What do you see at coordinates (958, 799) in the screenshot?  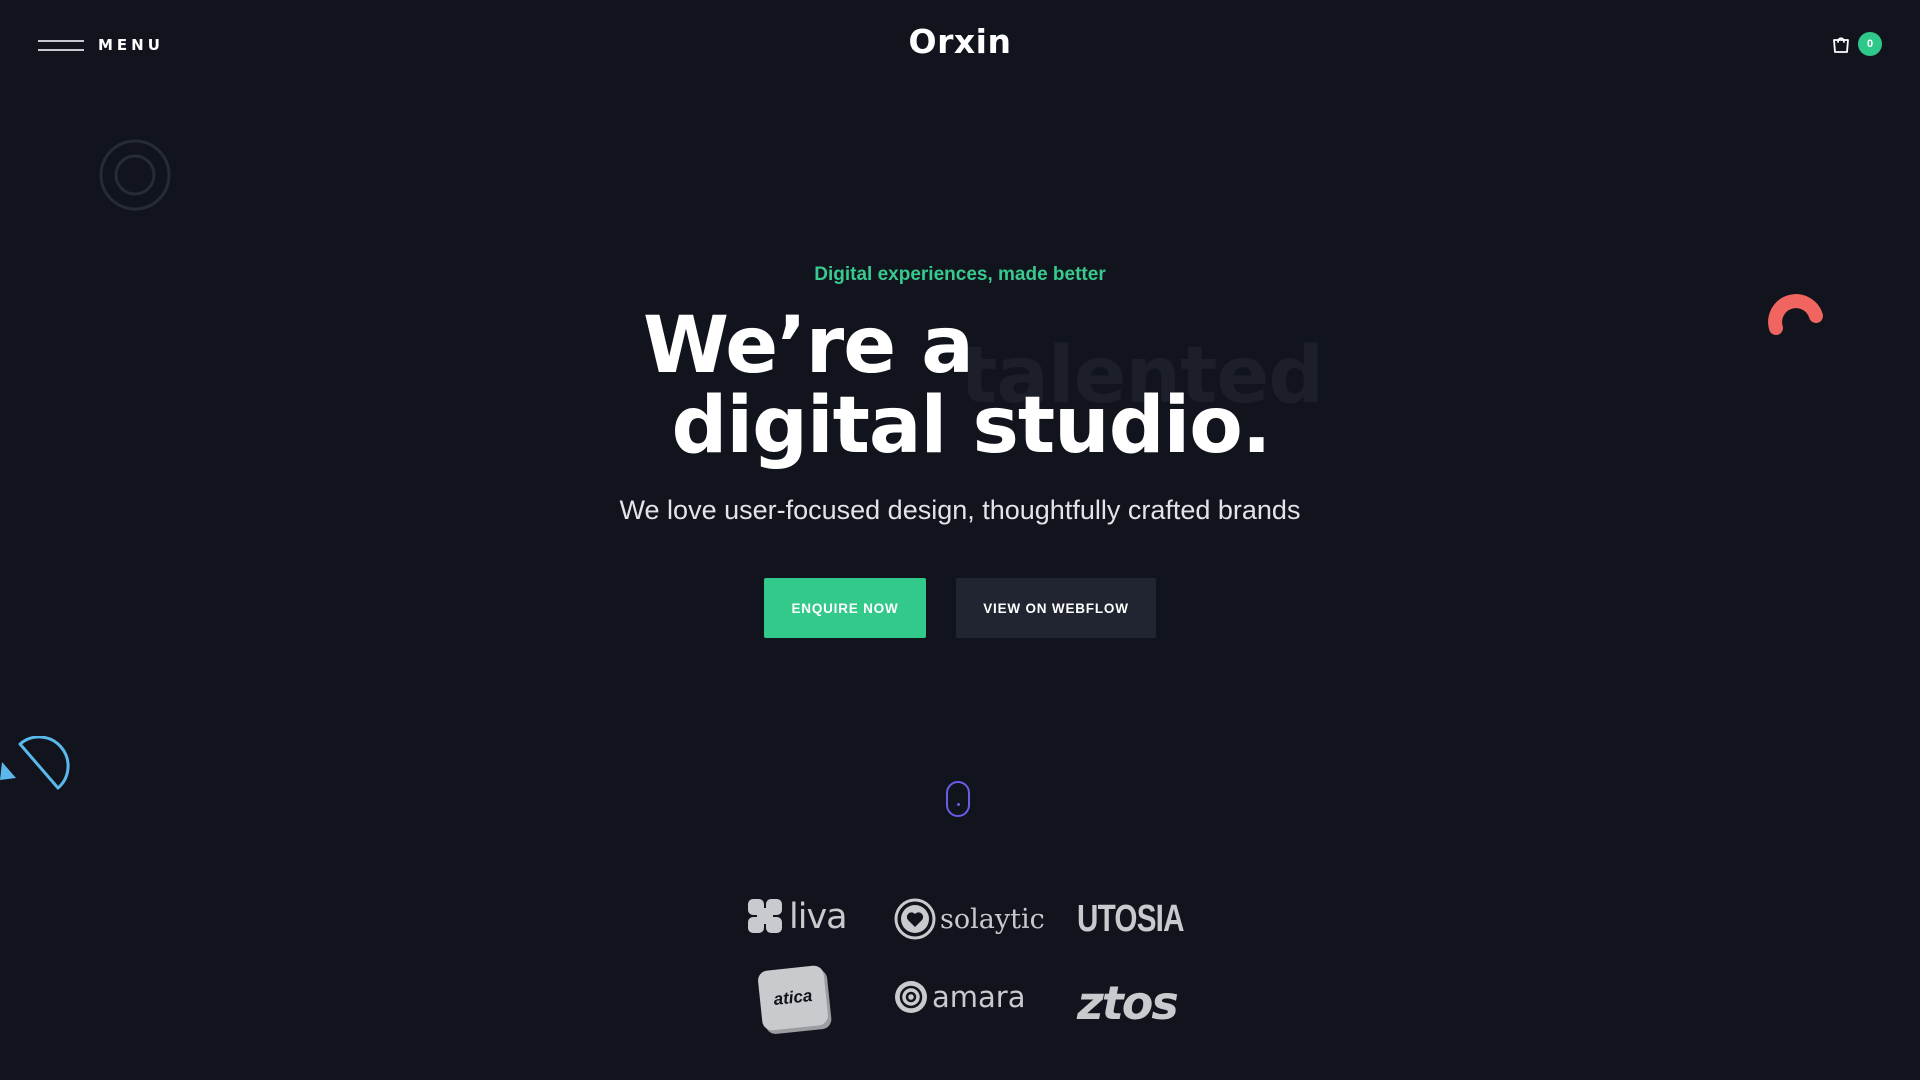 I see `mouse-scroll-icon` at bounding box center [958, 799].